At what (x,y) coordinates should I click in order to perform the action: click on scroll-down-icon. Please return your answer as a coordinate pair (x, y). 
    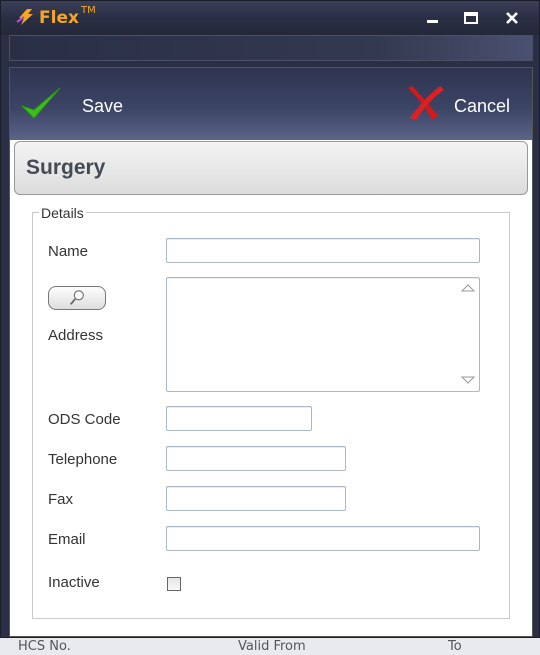
    Looking at the image, I should click on (468, 380).